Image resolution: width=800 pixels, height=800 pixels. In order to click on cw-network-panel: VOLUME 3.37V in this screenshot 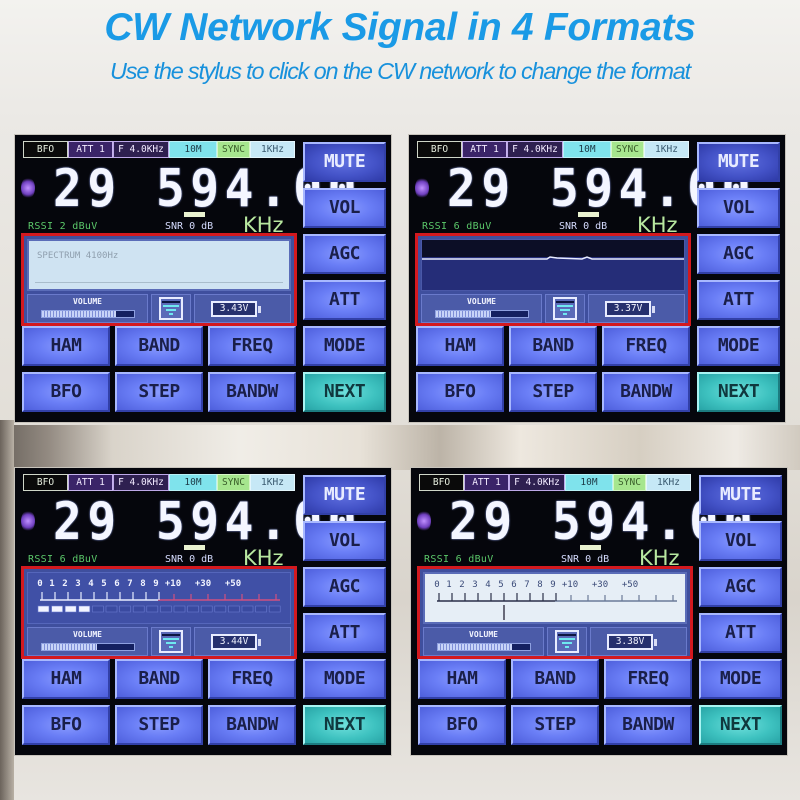, I will do `click(553, 279)`.